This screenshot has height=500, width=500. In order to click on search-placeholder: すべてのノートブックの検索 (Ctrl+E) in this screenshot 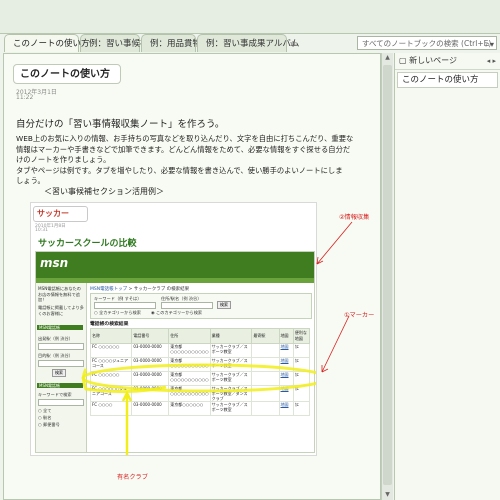, I will do `click(427, 43)`.